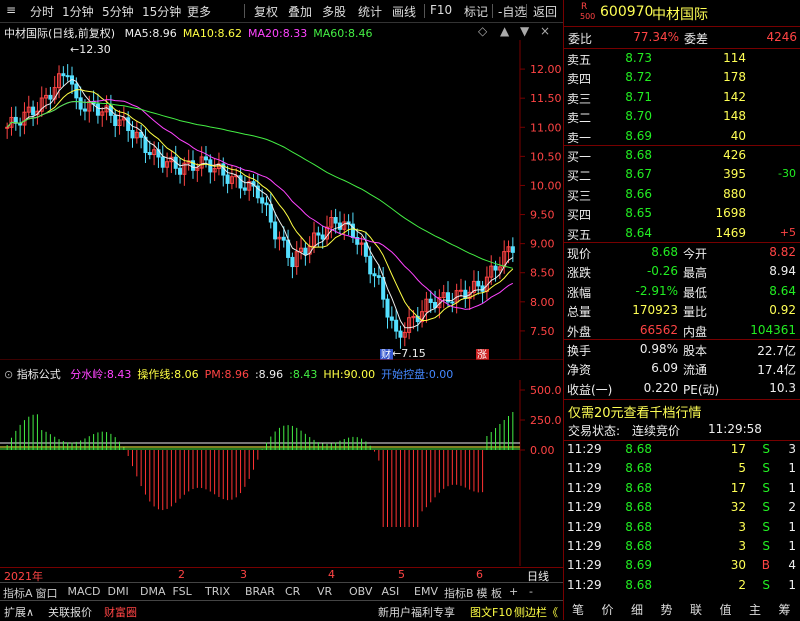 The width and height of the screenshot is (800, 621). I want to click on panel-button-3: 势, so click(667, 609).